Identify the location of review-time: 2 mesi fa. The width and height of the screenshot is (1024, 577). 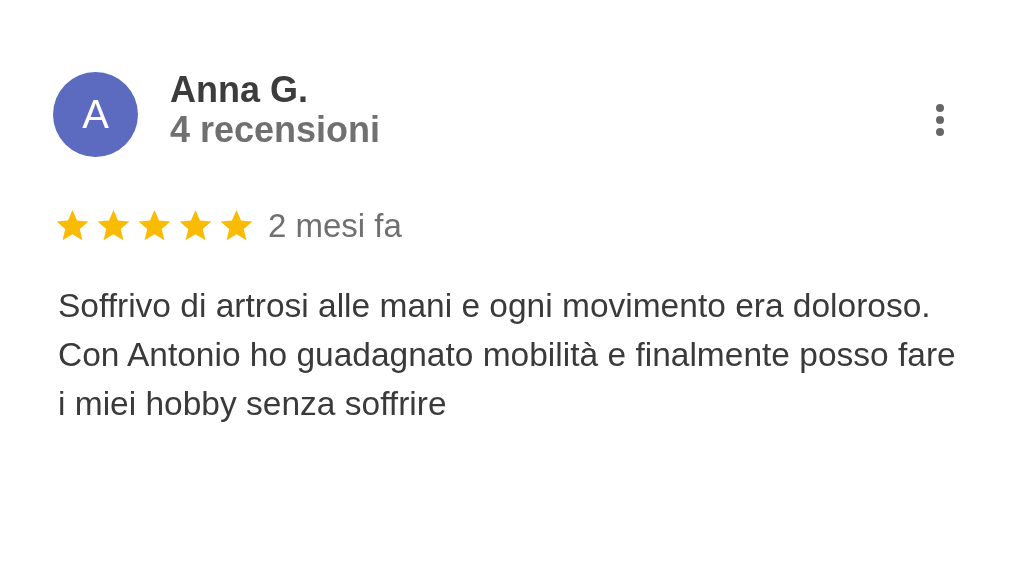
(335, 226).